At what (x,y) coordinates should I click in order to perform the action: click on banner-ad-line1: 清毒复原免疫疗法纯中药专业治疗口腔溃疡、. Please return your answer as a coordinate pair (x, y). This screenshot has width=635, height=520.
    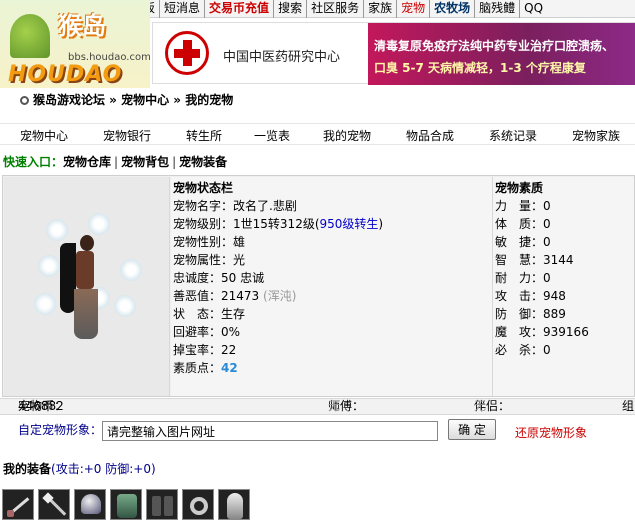
    Looking at the image, I should click on (494, 46).